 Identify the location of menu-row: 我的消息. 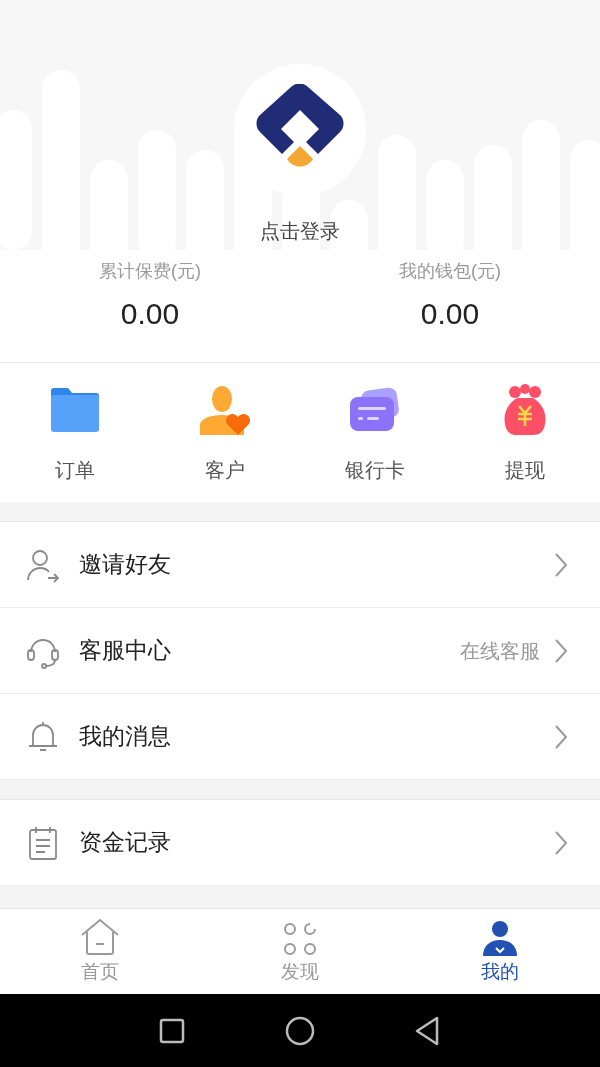
(300, 737).